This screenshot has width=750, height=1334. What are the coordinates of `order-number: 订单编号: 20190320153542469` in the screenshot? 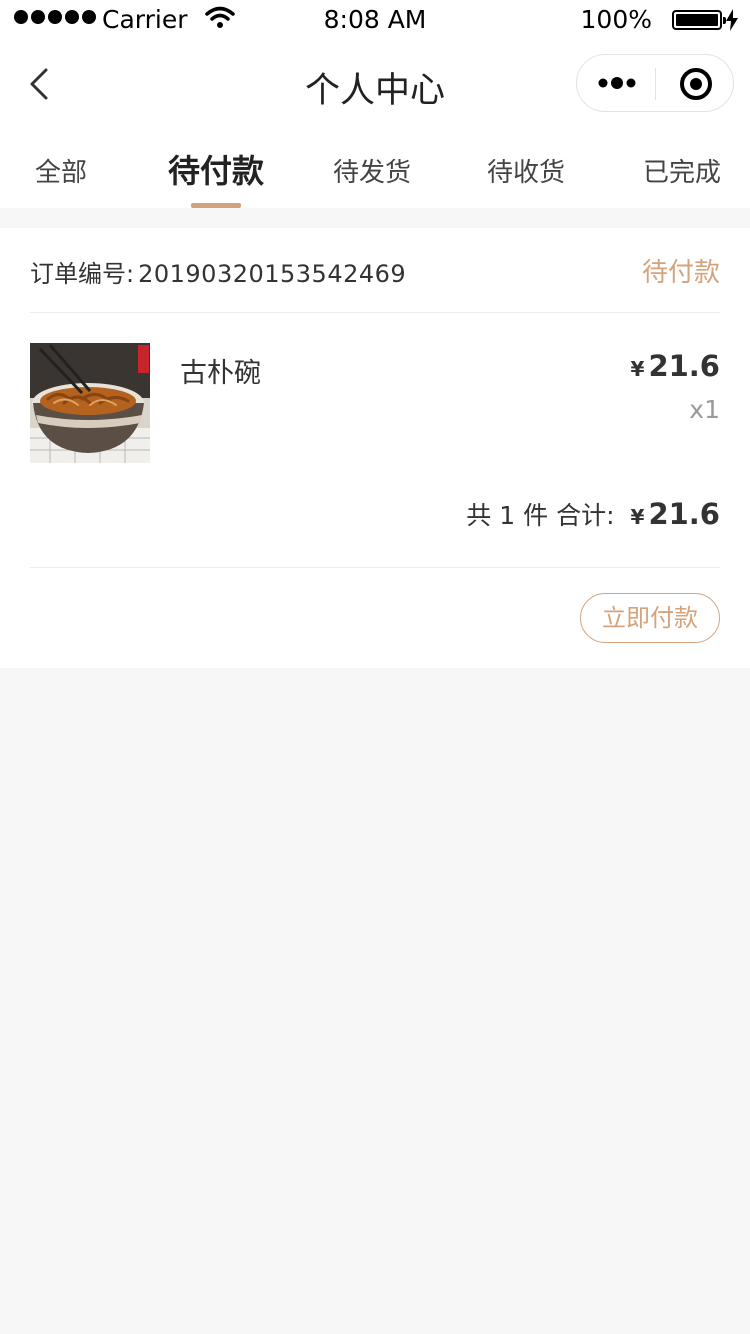 It's located at (218, 271).